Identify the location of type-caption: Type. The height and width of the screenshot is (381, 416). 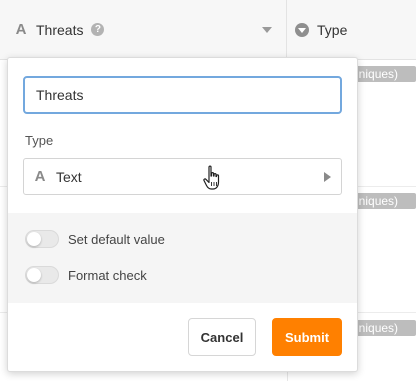
(39, 140).